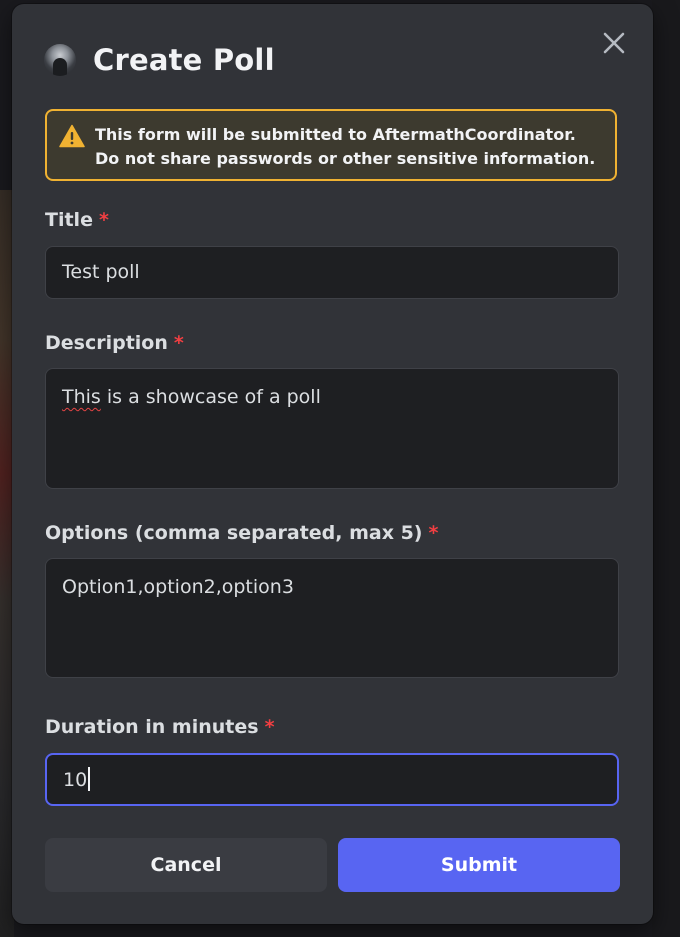  Describe the element at coordinates (332, 779) in the screenshot. I see `duration-input: 10` at that location.